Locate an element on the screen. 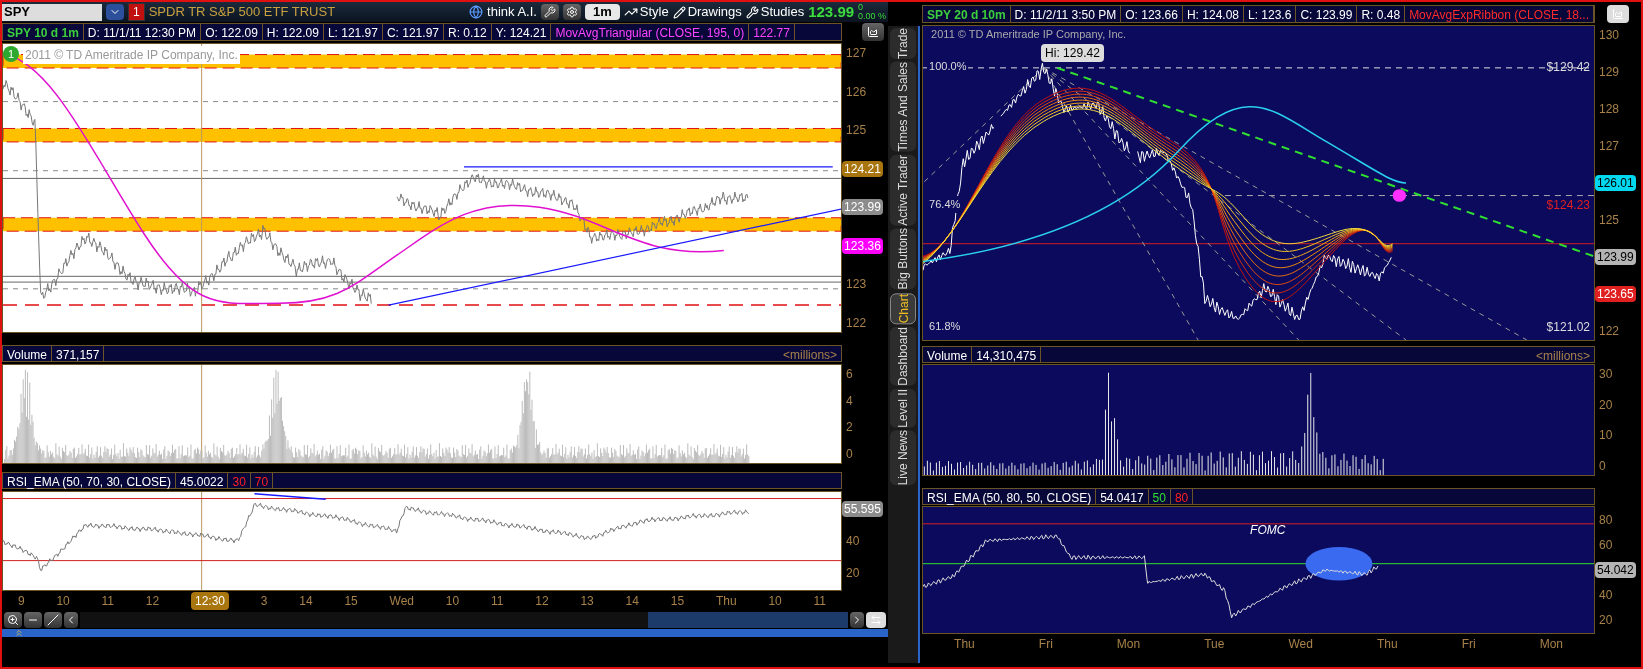 The width and height of the screenshot is (1643, 669). settings-button is located at coordinates (571, 12).